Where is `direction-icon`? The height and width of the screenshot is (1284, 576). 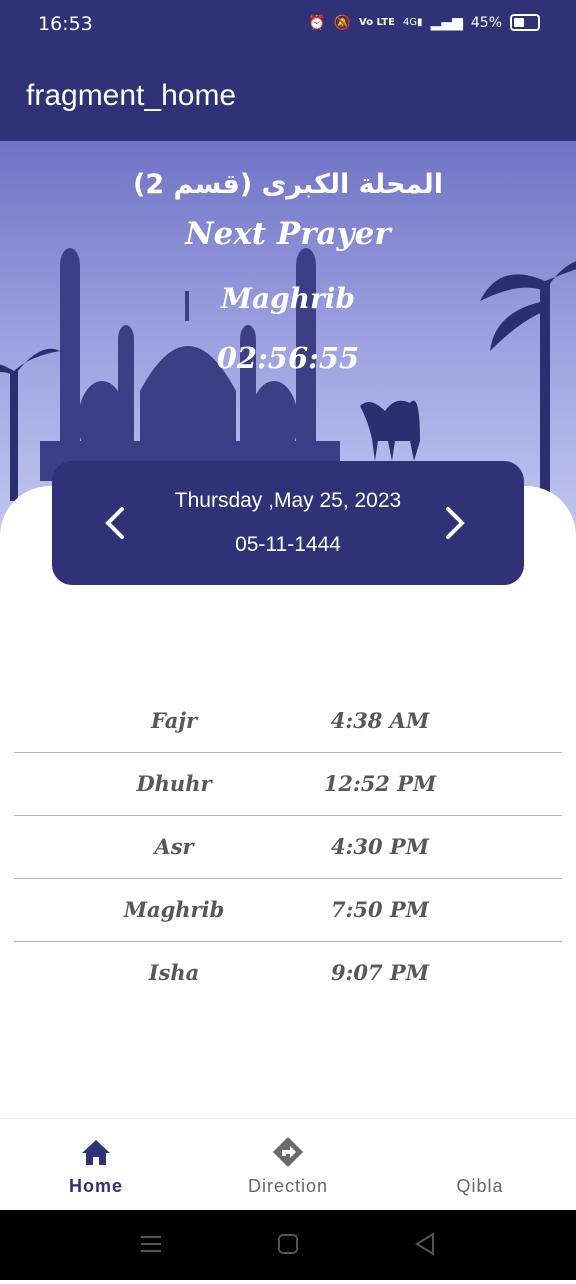
direction-icon is located at coordinates (288, 1152).